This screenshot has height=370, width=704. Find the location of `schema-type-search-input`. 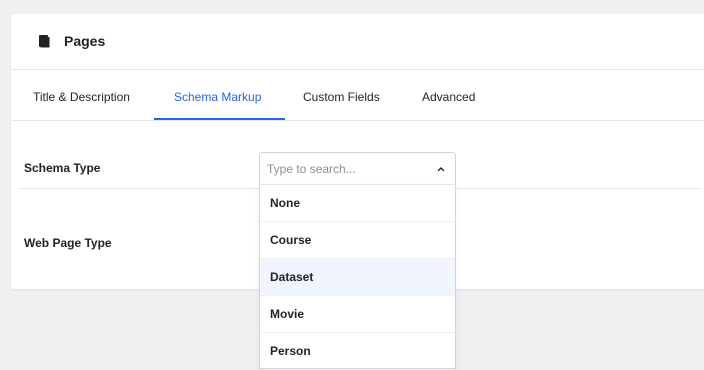

schema-type-search-input is located at coordinates (342, 169).